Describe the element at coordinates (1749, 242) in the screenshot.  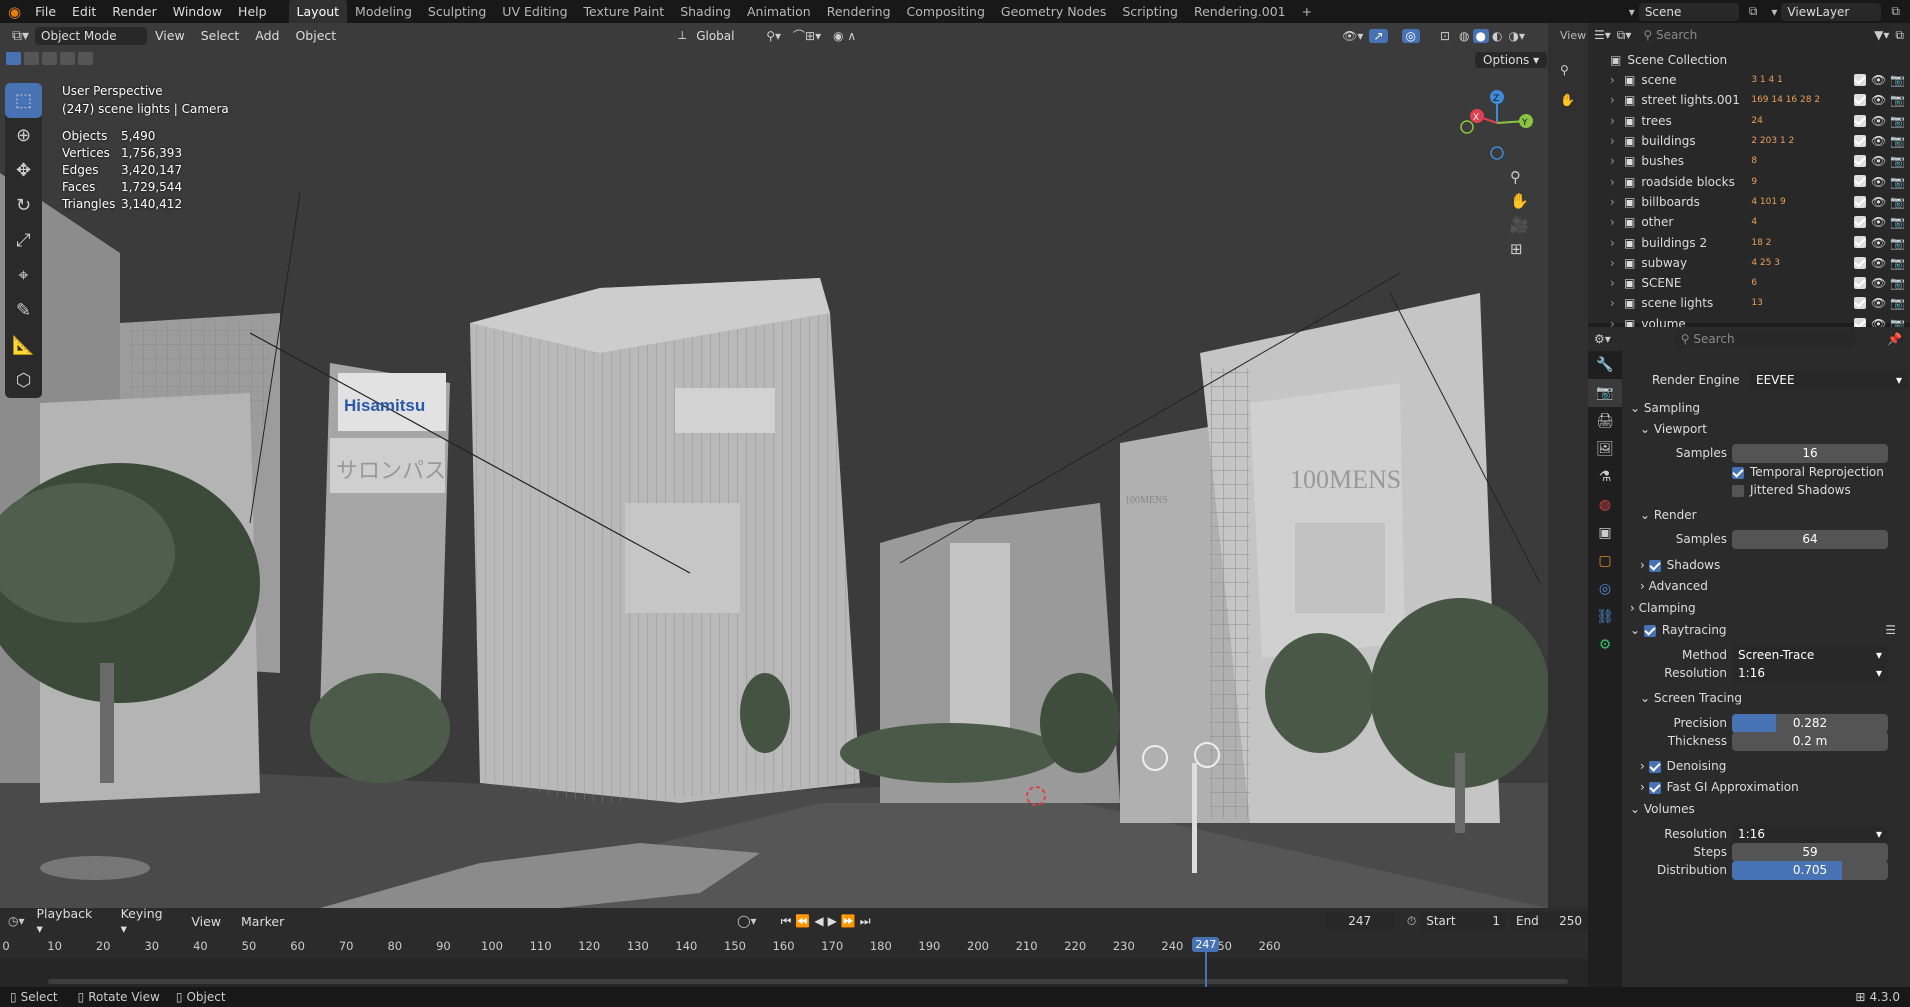
I see `outliner-row: › ▣ buildings 2 18 2 👁 📷` at that location.